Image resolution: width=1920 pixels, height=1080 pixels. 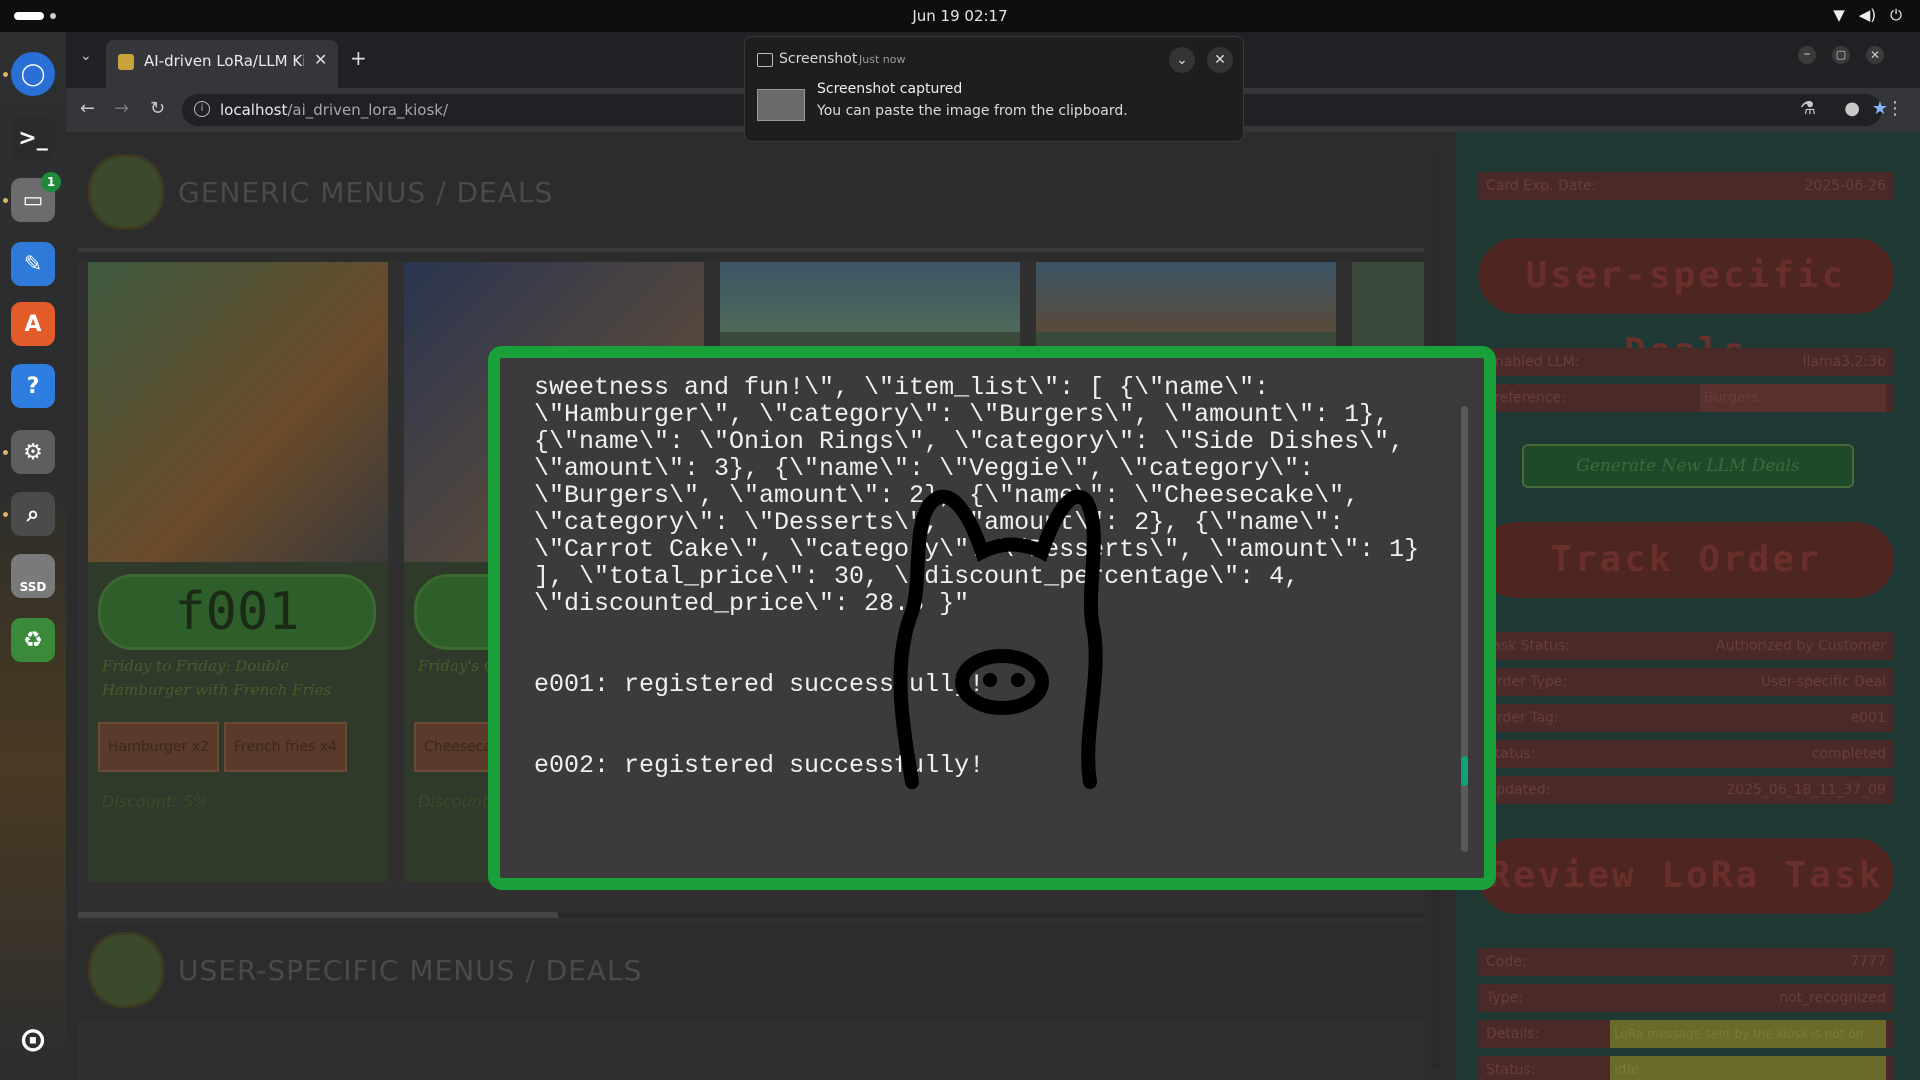 I want to click on mascot-drawing, so click(x=998, y=639).